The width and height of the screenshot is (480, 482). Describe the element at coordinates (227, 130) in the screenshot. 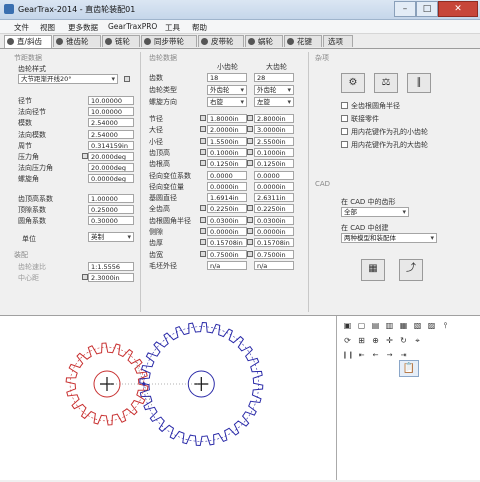

I see `pinion-row-value: 2.0000in` at that location.